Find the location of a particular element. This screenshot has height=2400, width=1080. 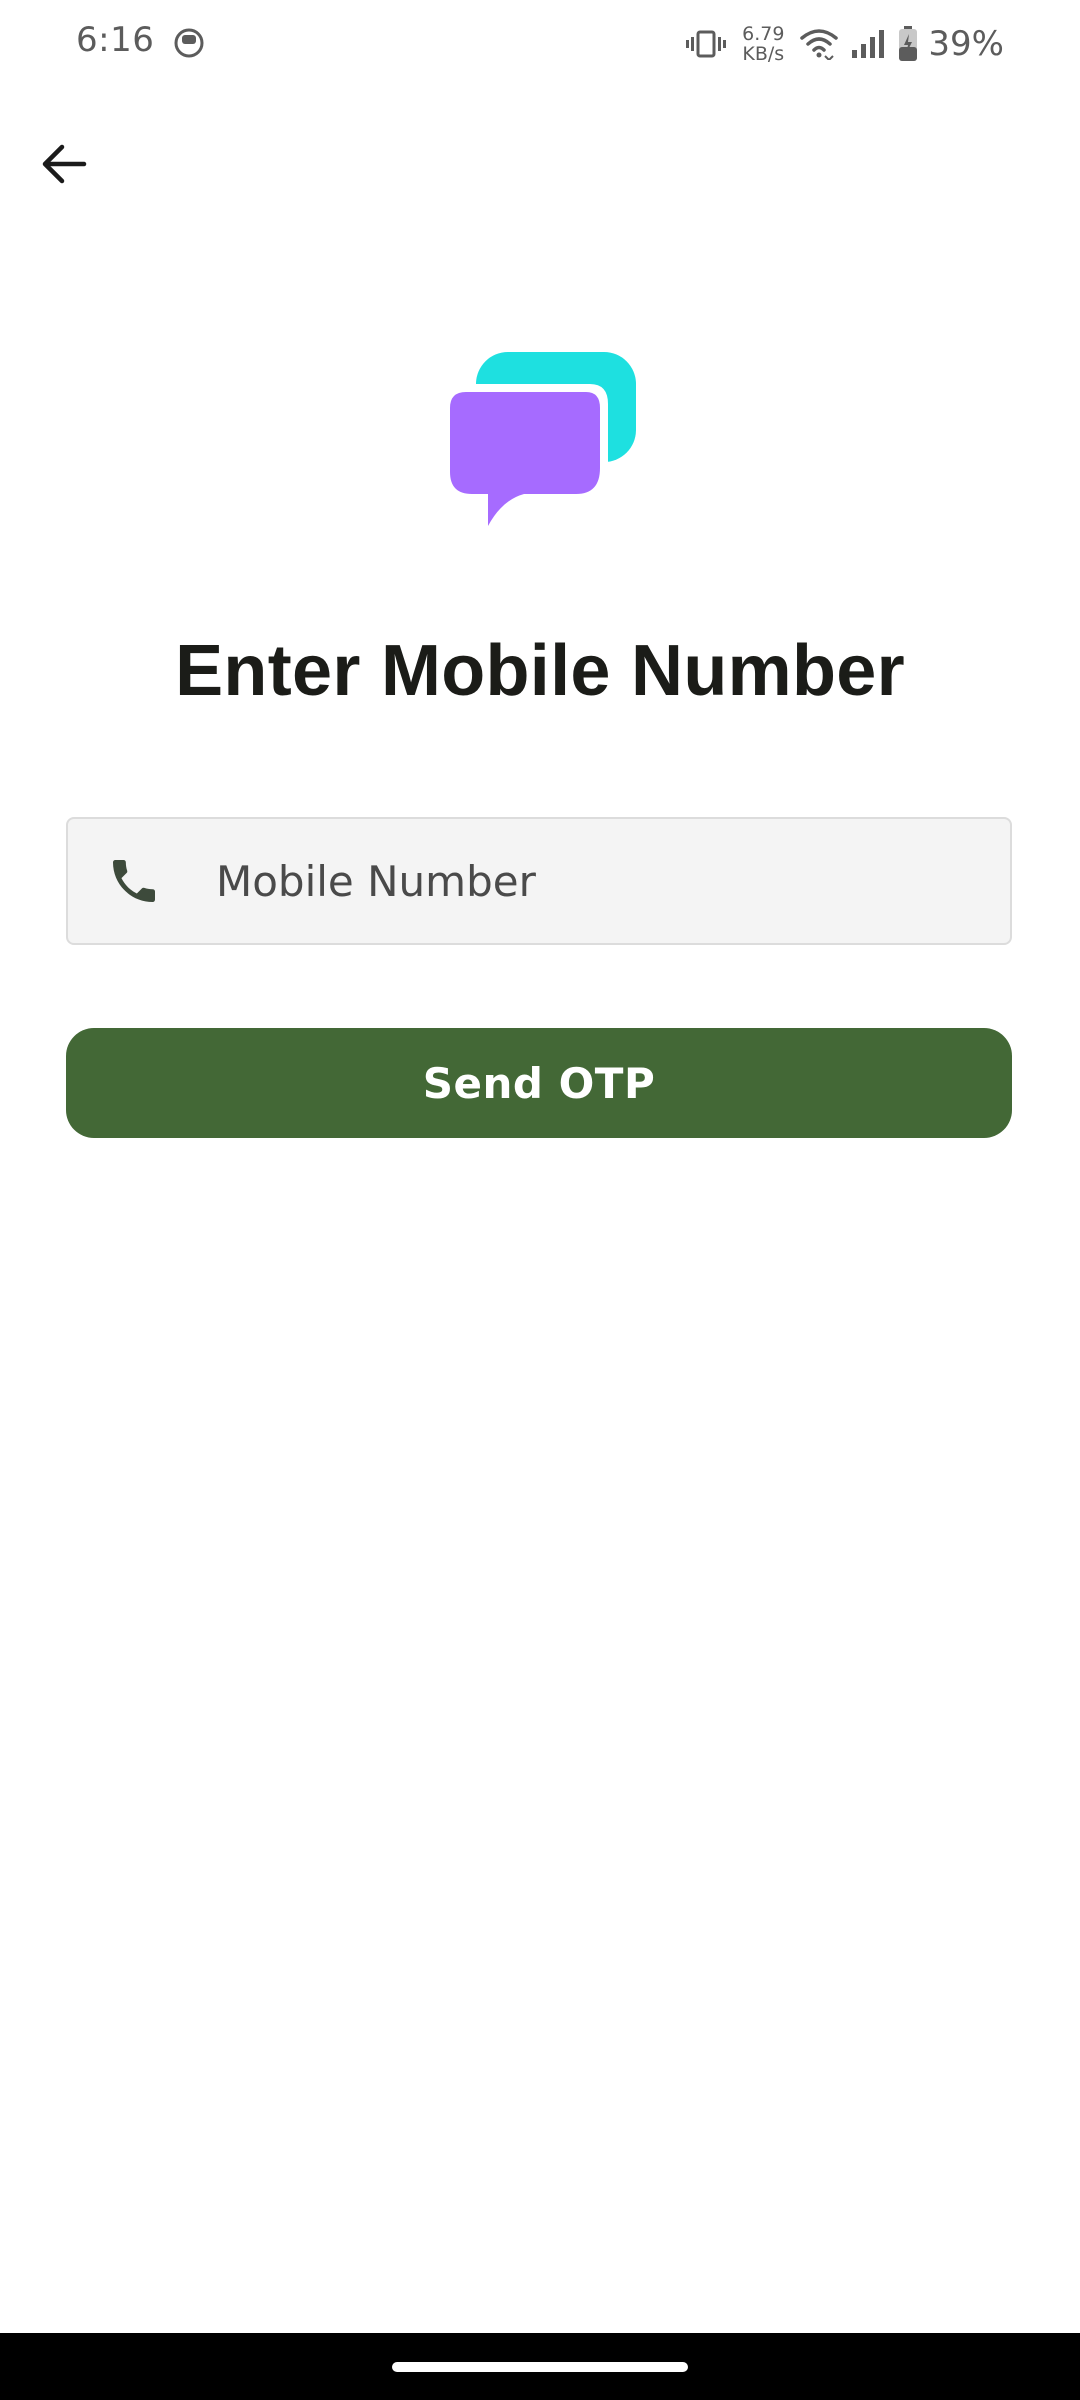

notification-app-icon is located at coordinates (189, 43).